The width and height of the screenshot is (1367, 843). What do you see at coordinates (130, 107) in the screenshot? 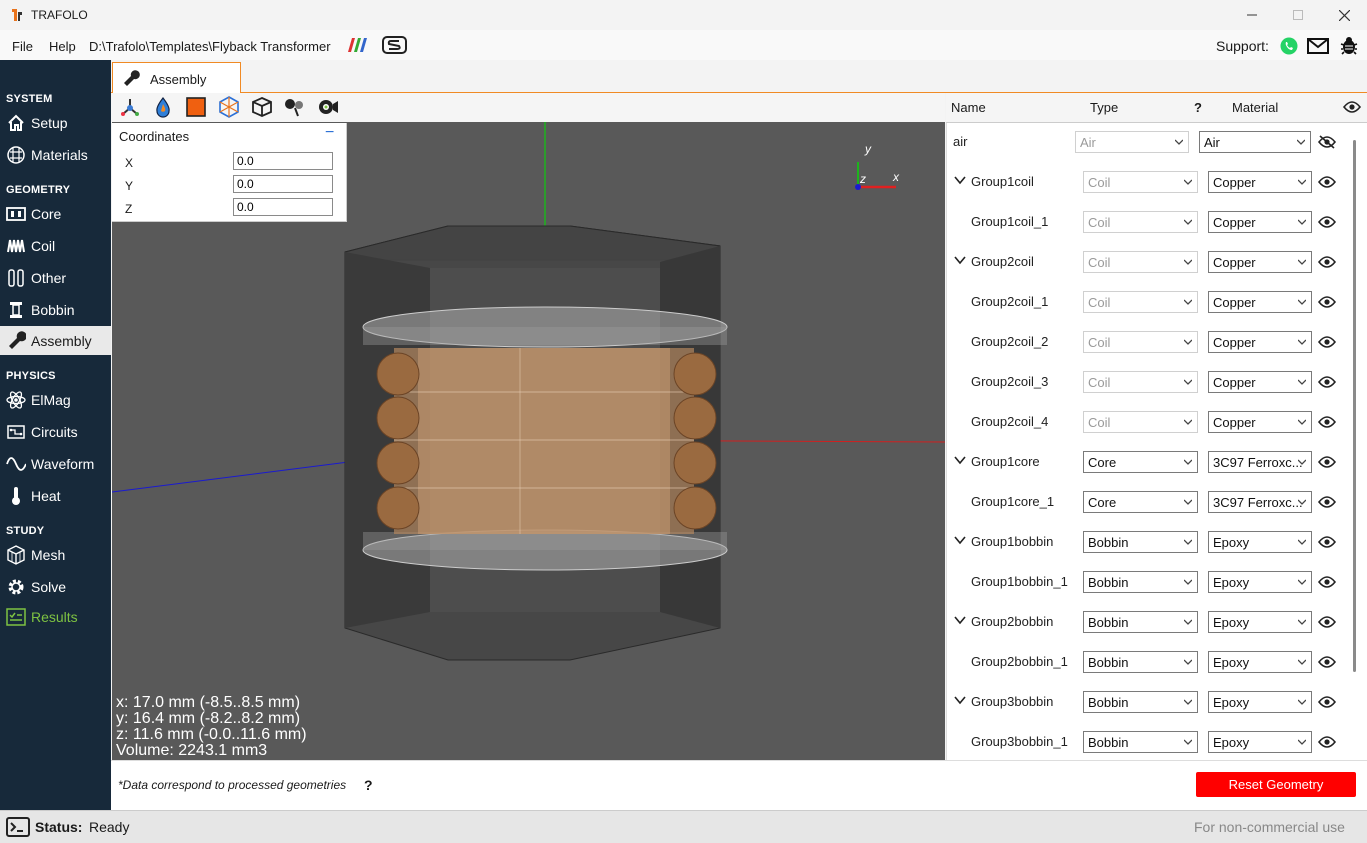
I see `axes-origin-icon` at bounding box center [130, 107].